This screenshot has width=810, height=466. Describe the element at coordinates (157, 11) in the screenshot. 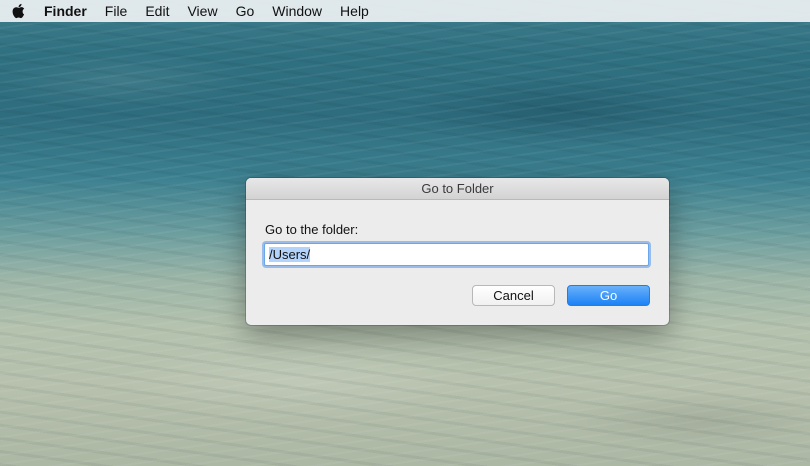

I see `menu-edit: Edit` at that location.